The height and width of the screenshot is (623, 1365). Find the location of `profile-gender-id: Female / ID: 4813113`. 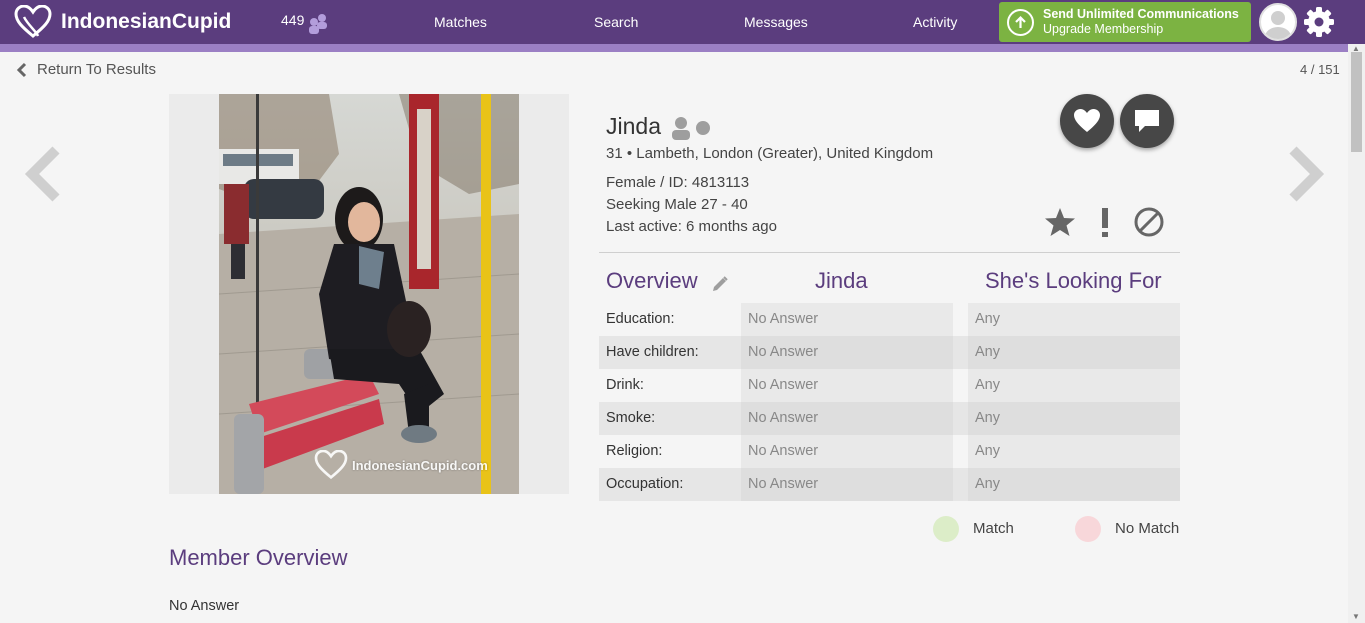

profile-gender-id: Female / ID: 4813113 is located at coordinates (678, 182).